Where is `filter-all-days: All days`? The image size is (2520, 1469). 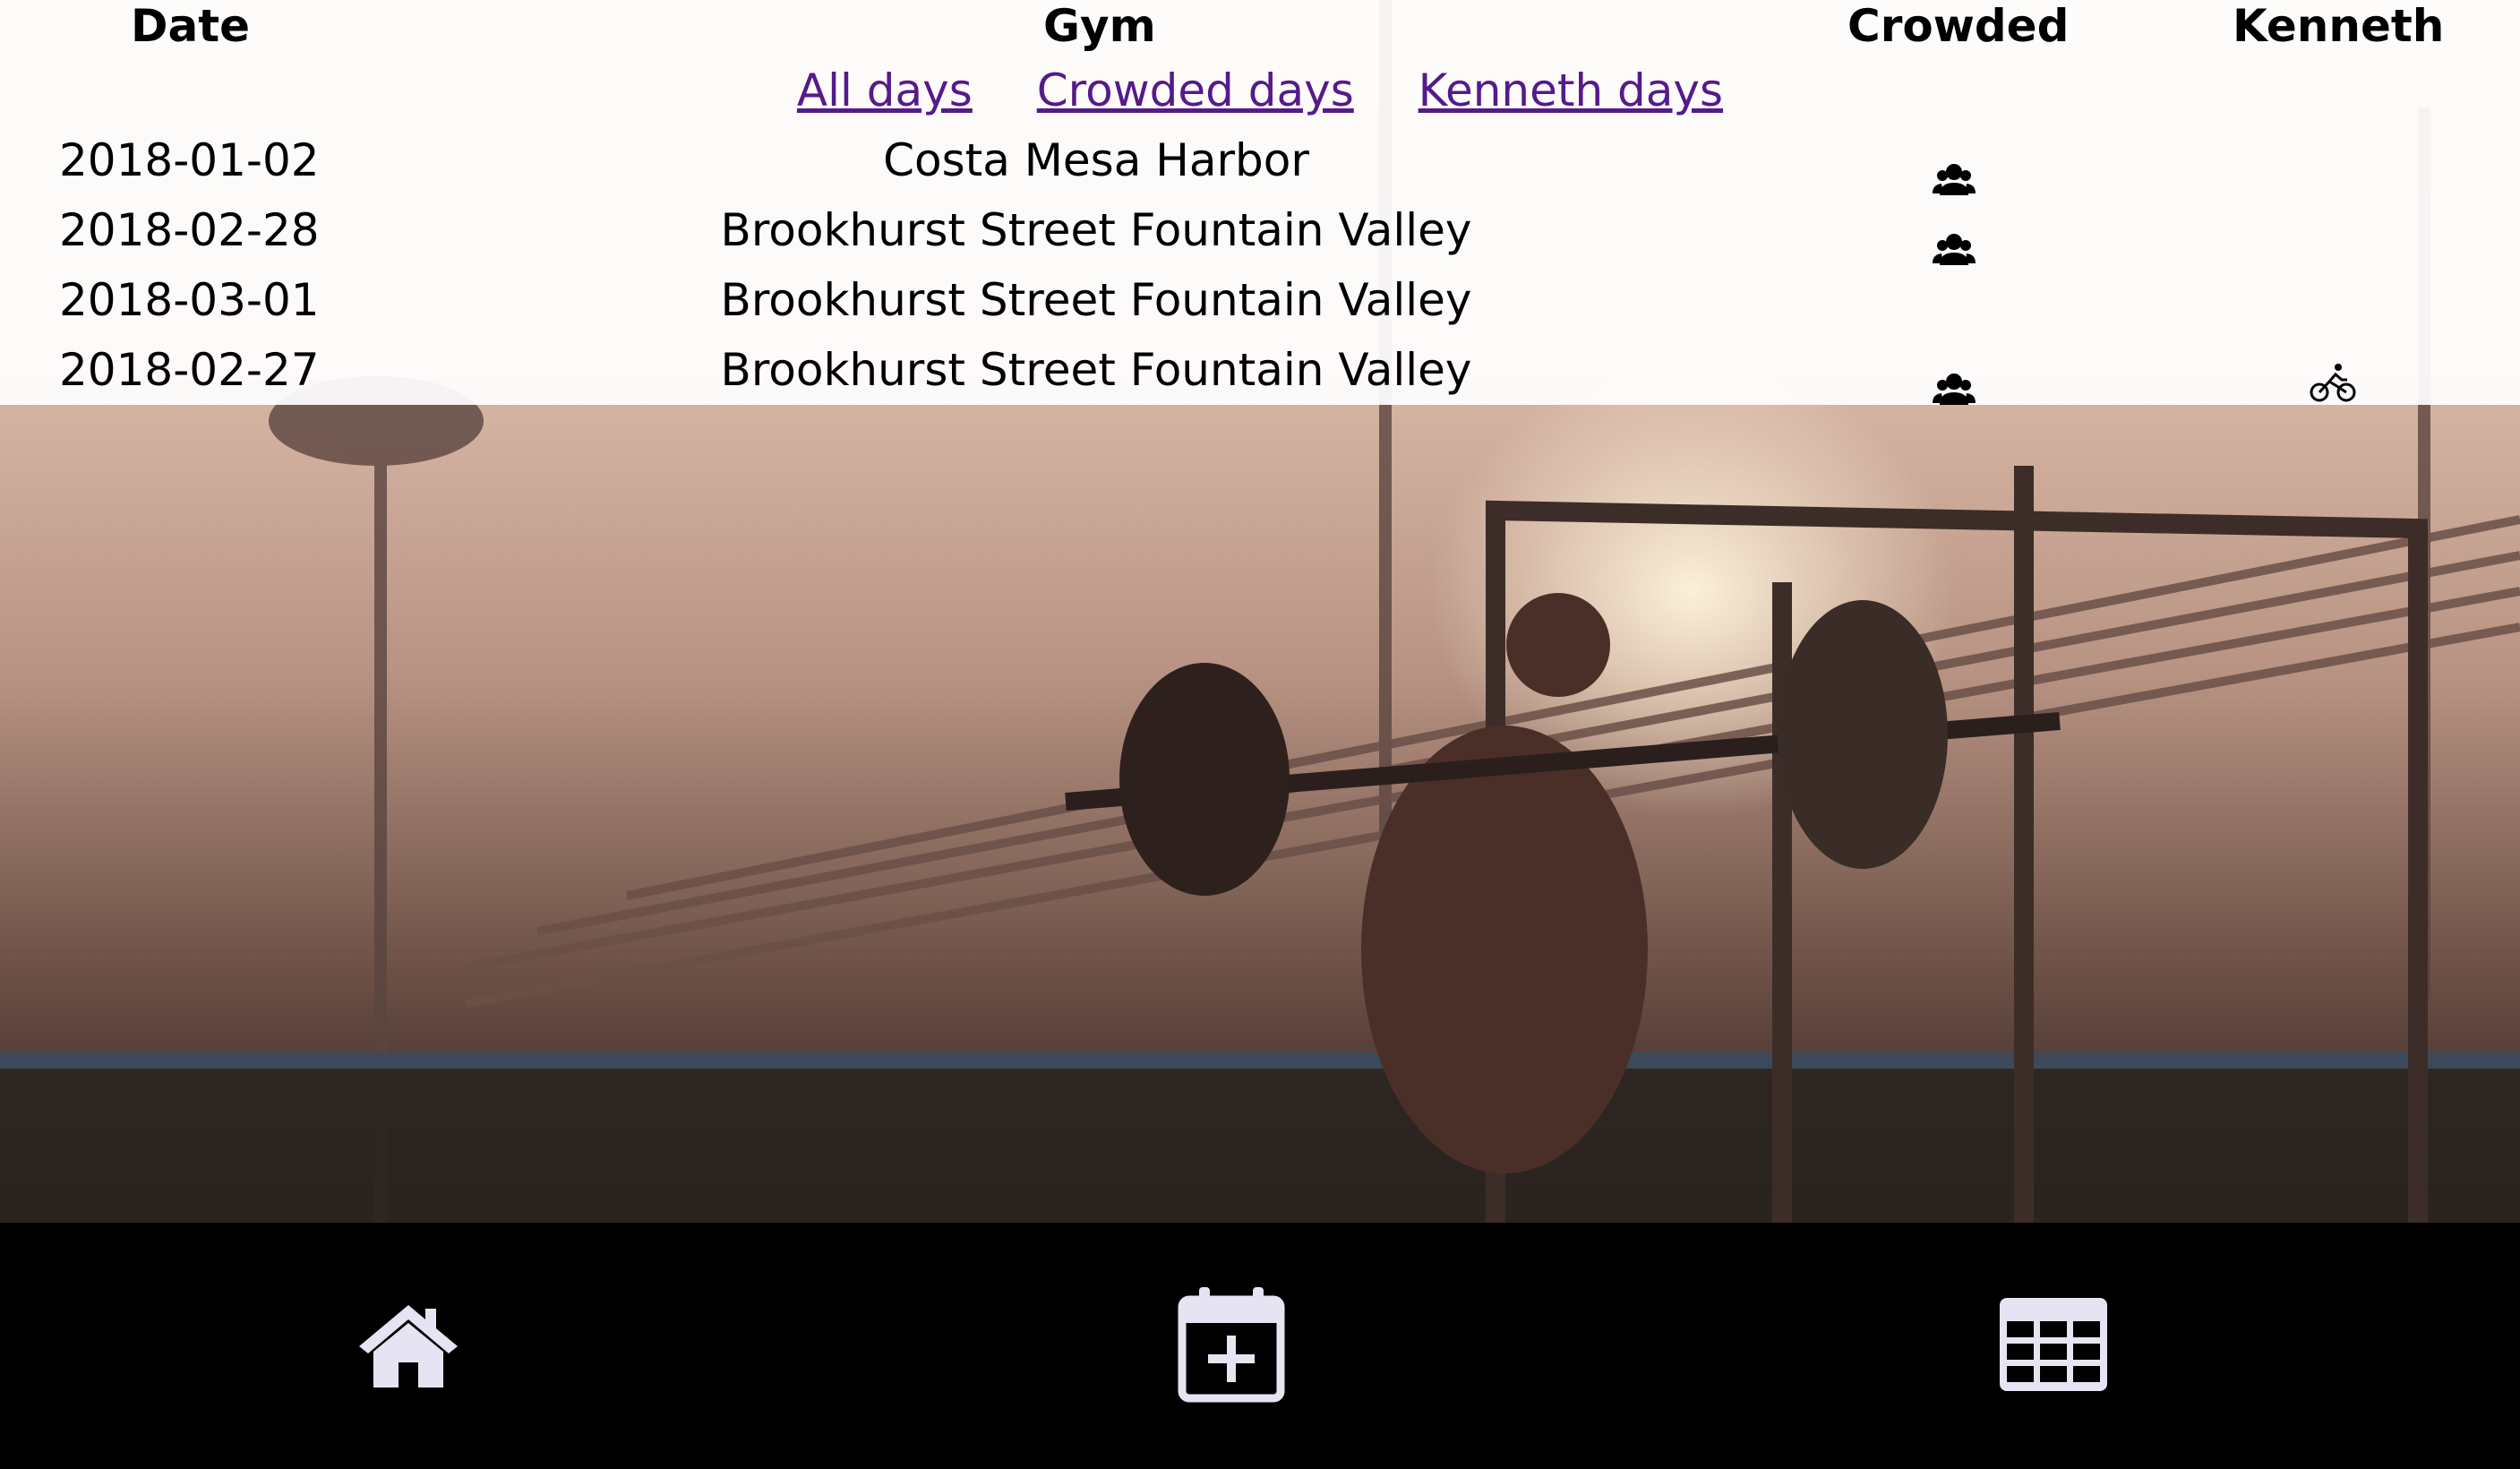
filter-all-days: All days is located at coordinates (885, 90).